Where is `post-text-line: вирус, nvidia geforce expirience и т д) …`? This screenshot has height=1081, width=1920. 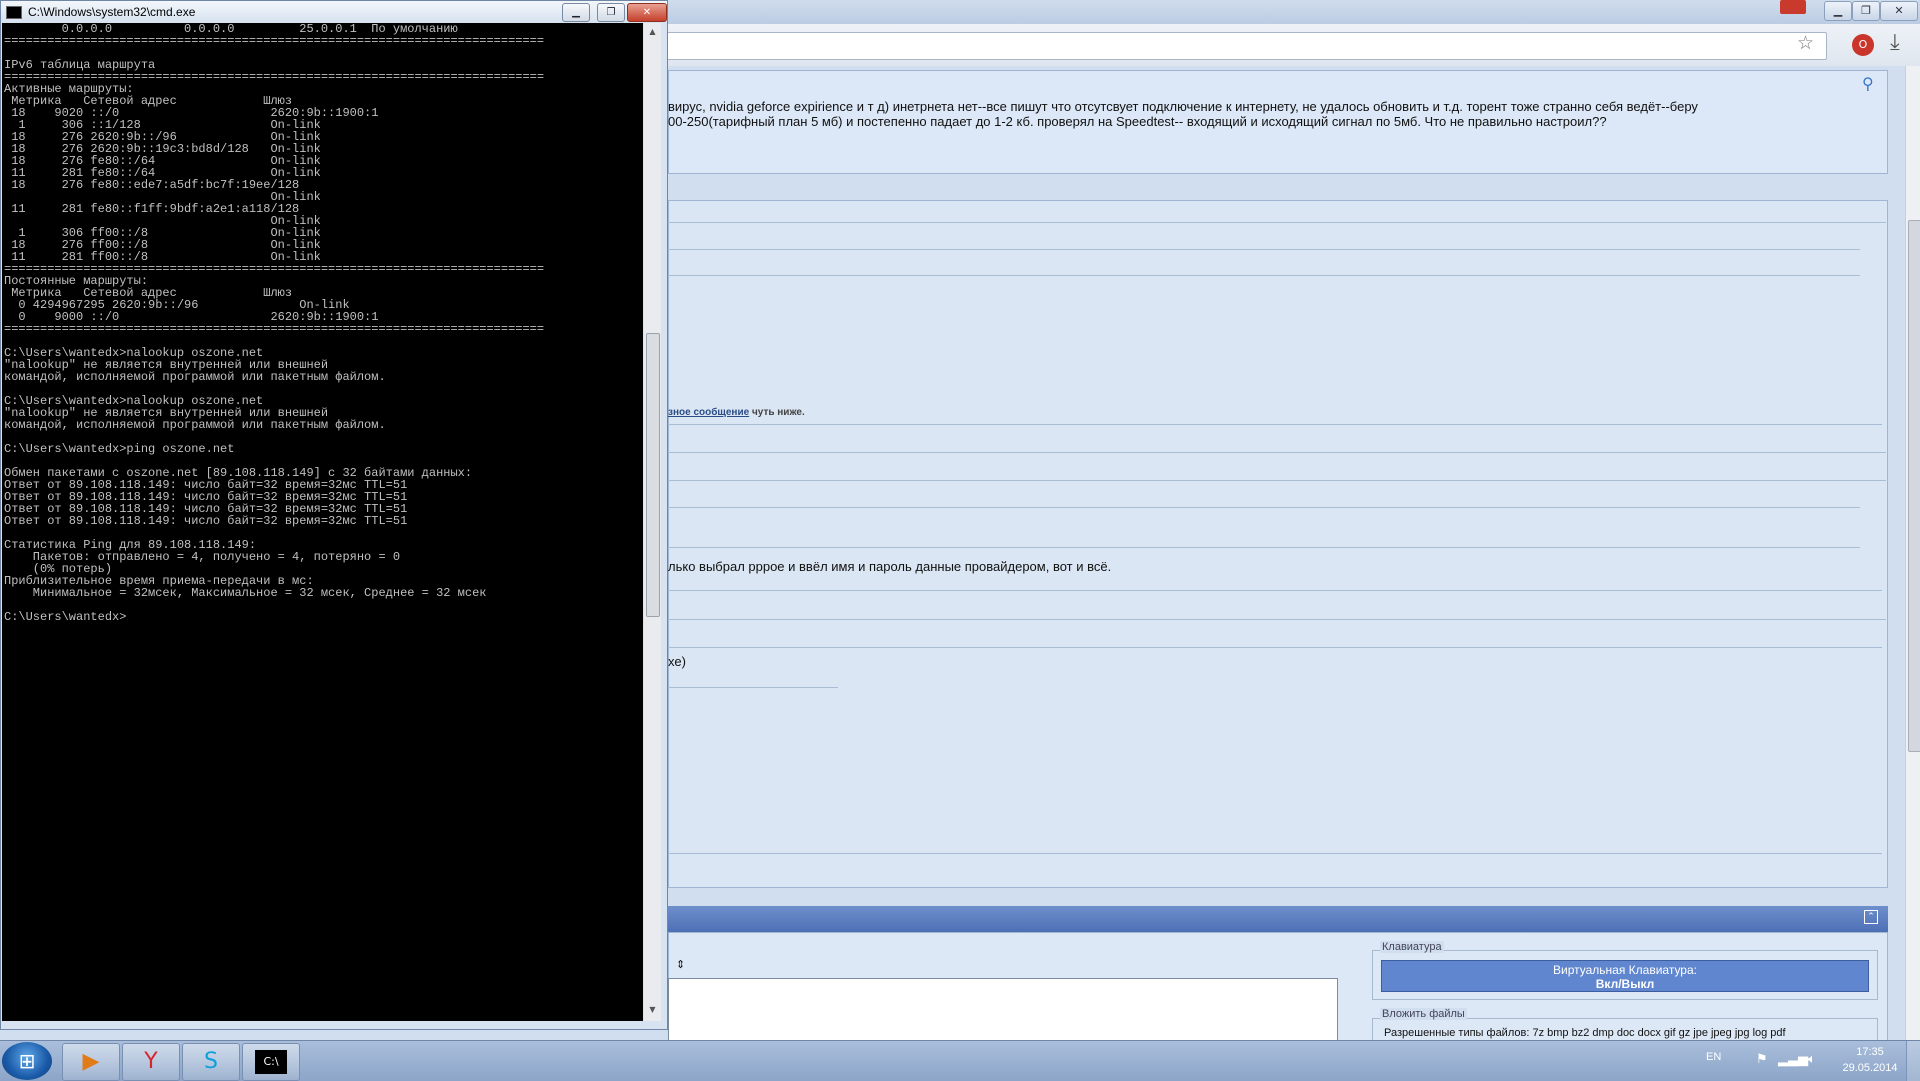
post-text-line: вирус, nvidia geforce expirience и т д) … is located at coordinates (1183, 106).